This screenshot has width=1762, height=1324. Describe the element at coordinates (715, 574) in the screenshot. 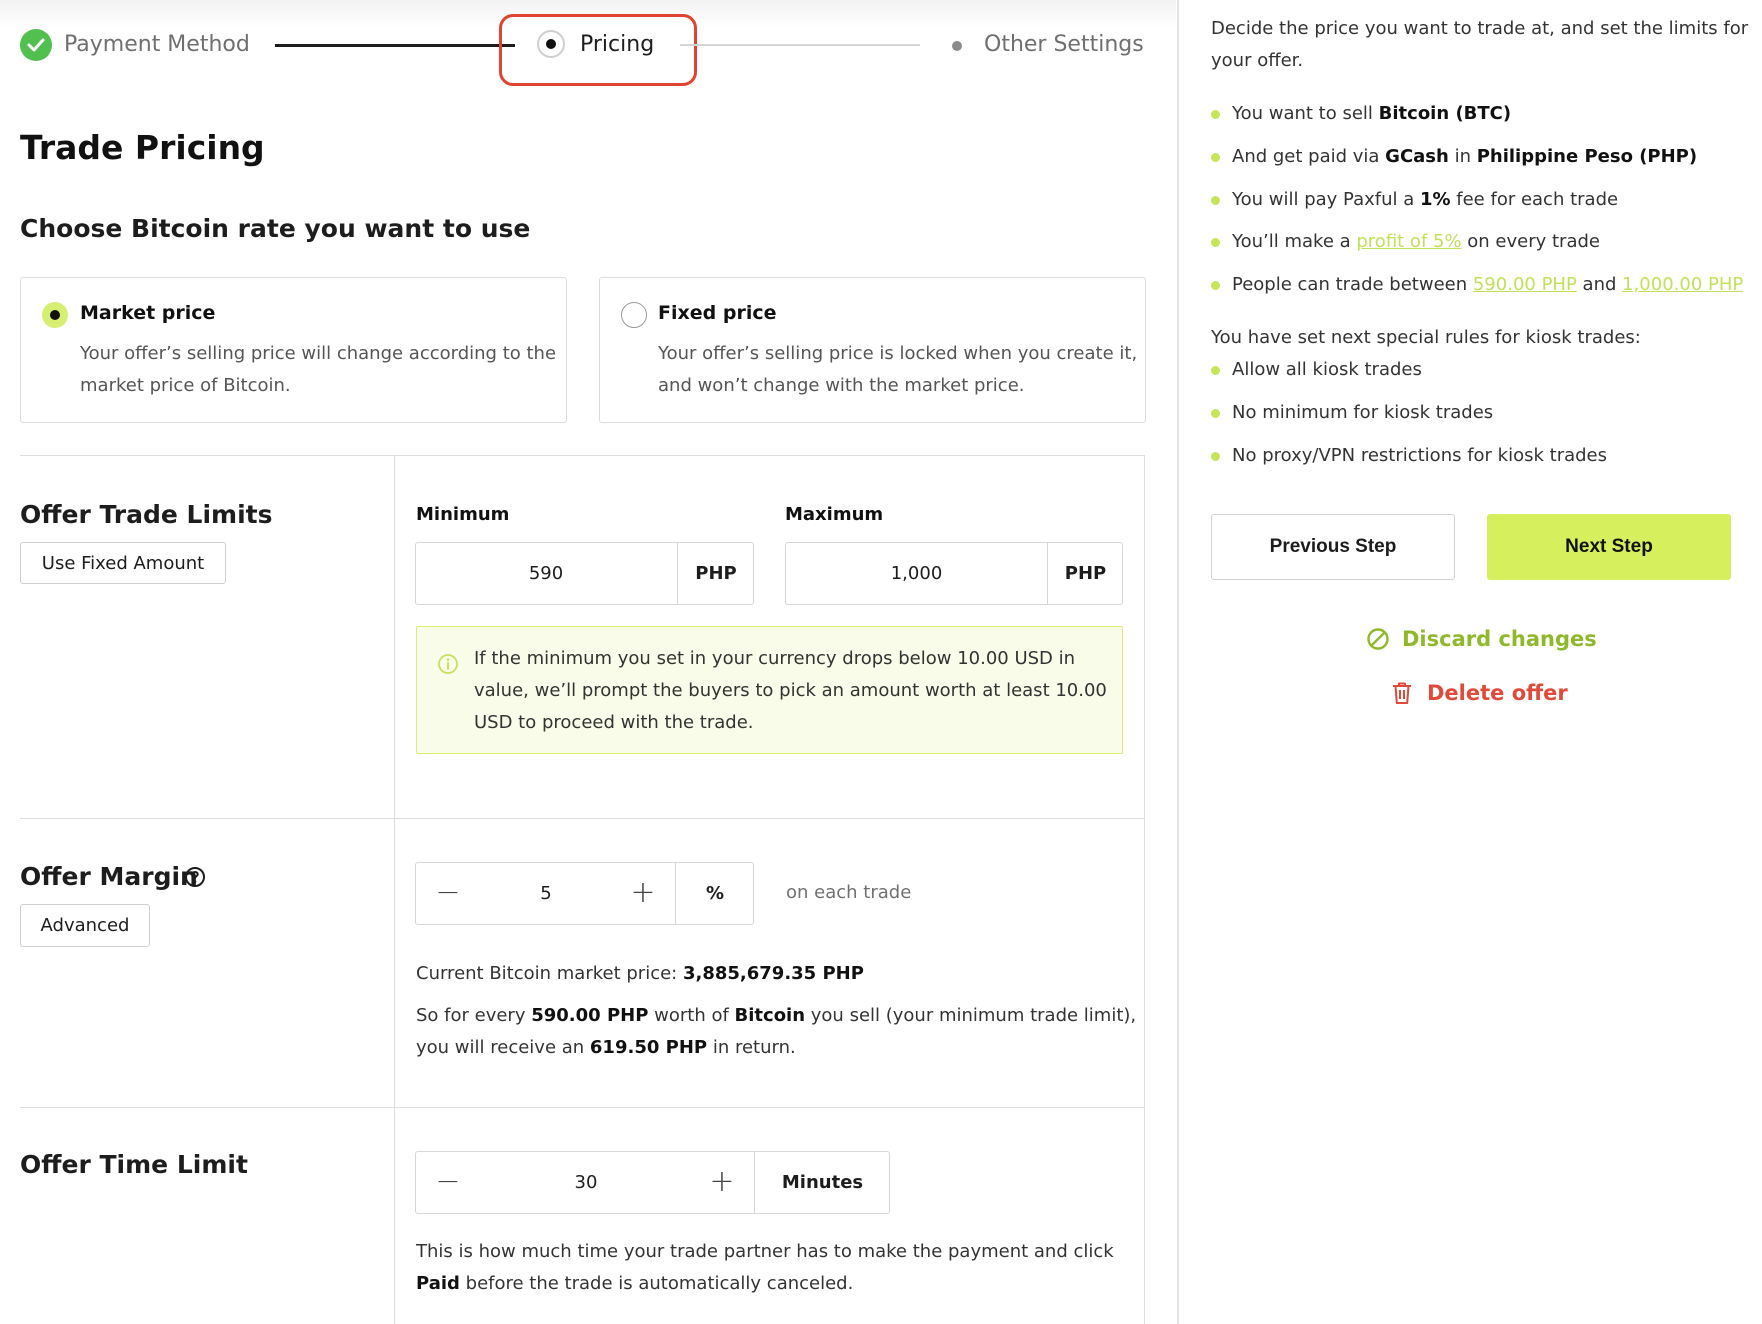

I see `minimum-currency: PHP` at that location.